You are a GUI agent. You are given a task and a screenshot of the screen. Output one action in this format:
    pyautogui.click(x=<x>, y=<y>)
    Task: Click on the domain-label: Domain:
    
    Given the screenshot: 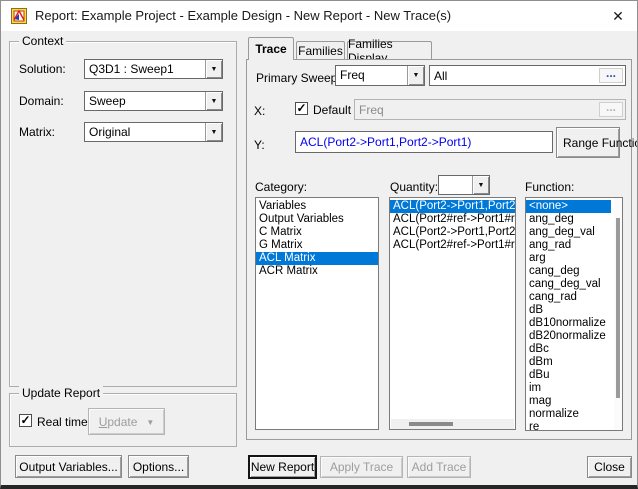 What is the action you would take?
    pyautogui.click(x=41, y=101)
    